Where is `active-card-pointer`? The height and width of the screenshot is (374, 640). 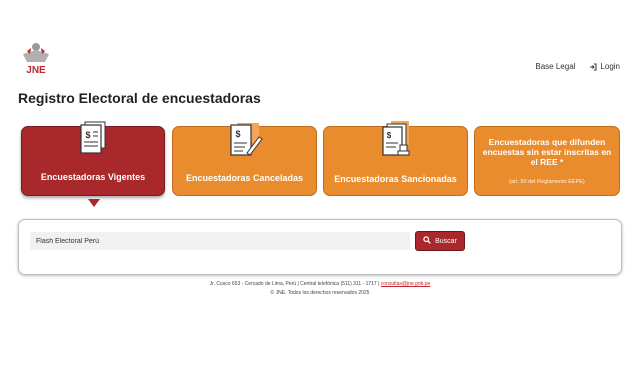
active-card-pointer is located at coordinates (94, 203).